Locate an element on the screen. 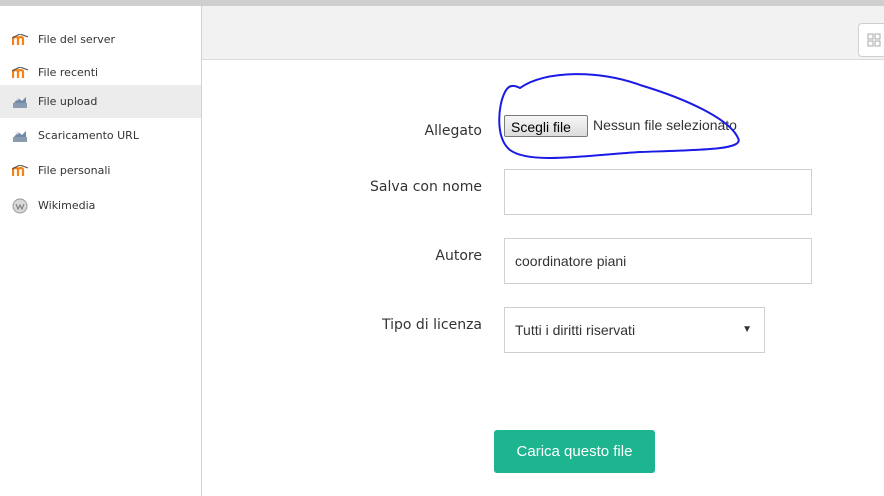 Image resolution: width=884 pixels, height=496 pixels. view-toggle-button is located at coordinates (871, 40).